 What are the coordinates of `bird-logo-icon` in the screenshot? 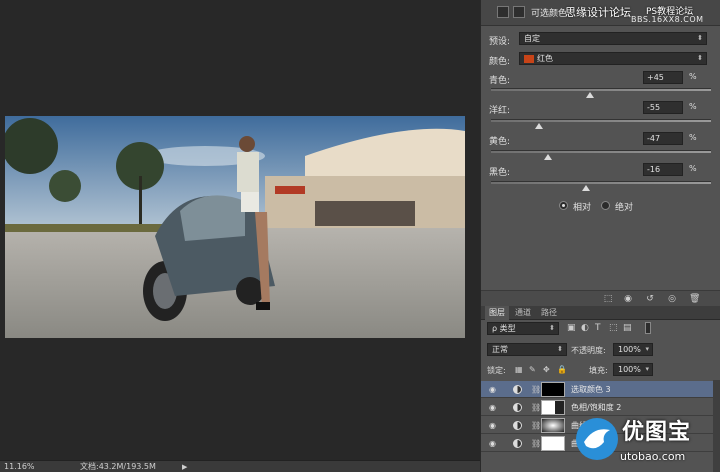 It's located at (597, 439).